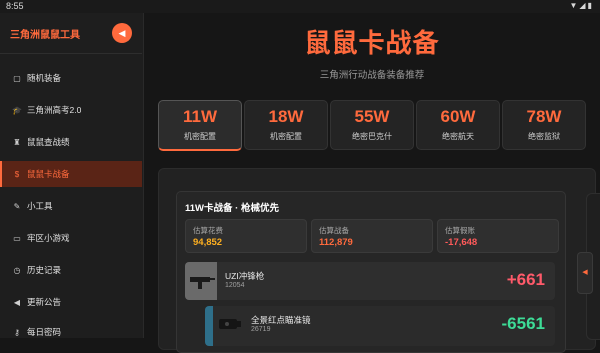 This screenshot has width=600, height=353. I want to click on item-name: 全景红点瞄准镜, so click(281, 320).